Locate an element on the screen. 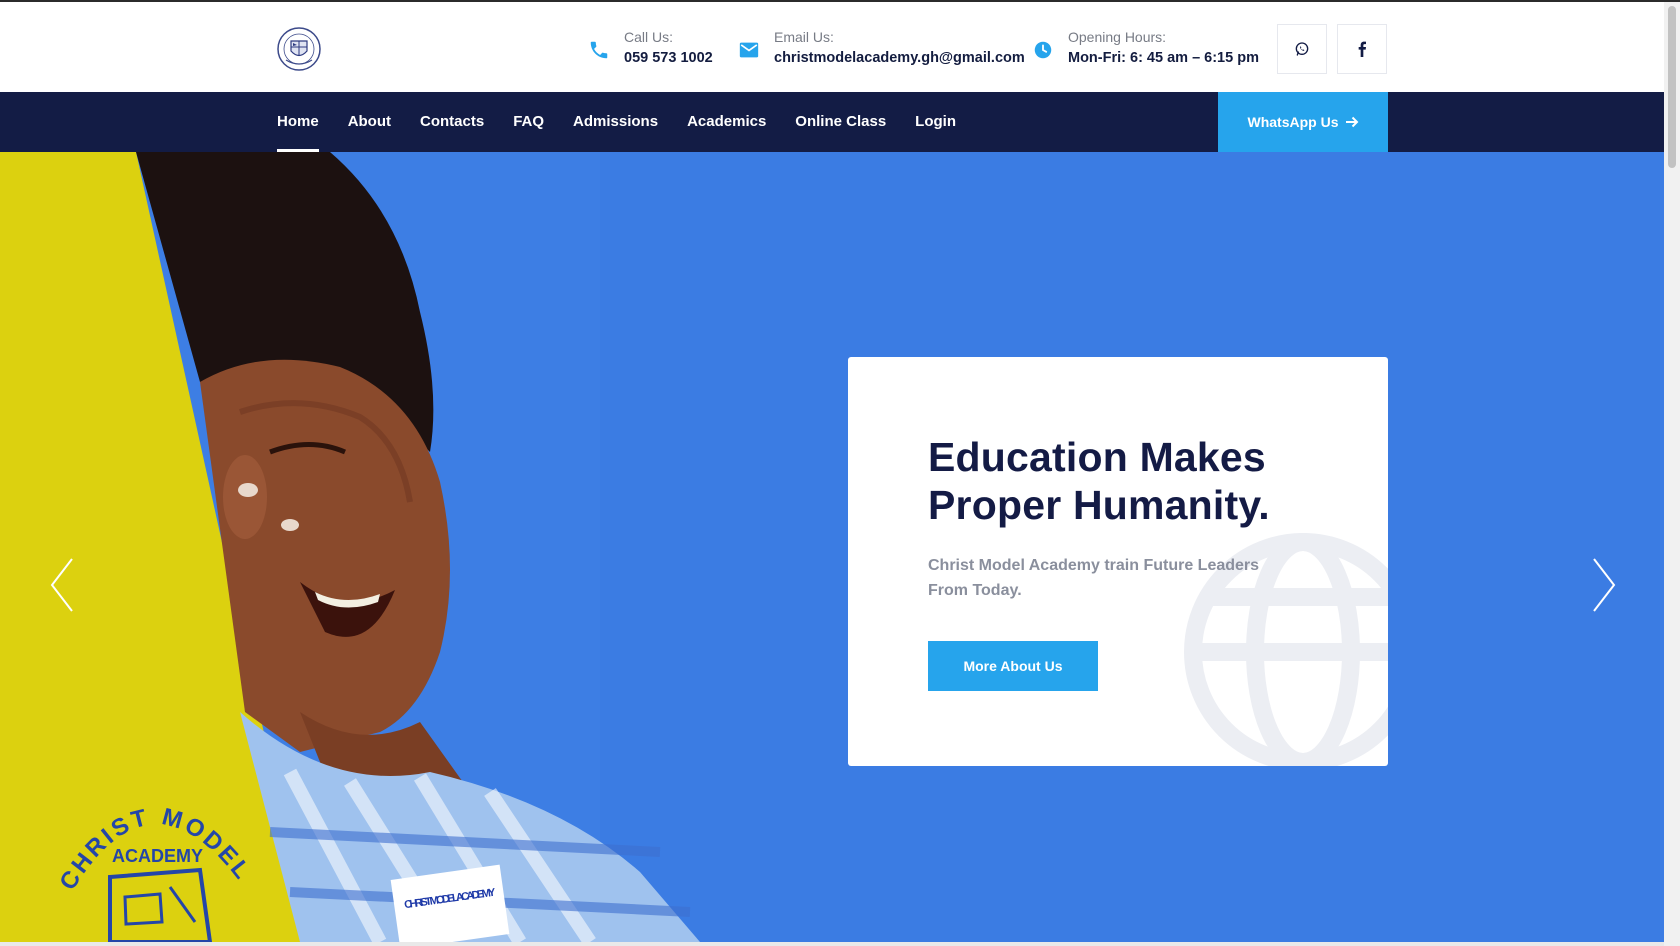 This screenshot has width=1680, height=946. nav-item-online-class: Online Class is located at coordinates (840, 122).